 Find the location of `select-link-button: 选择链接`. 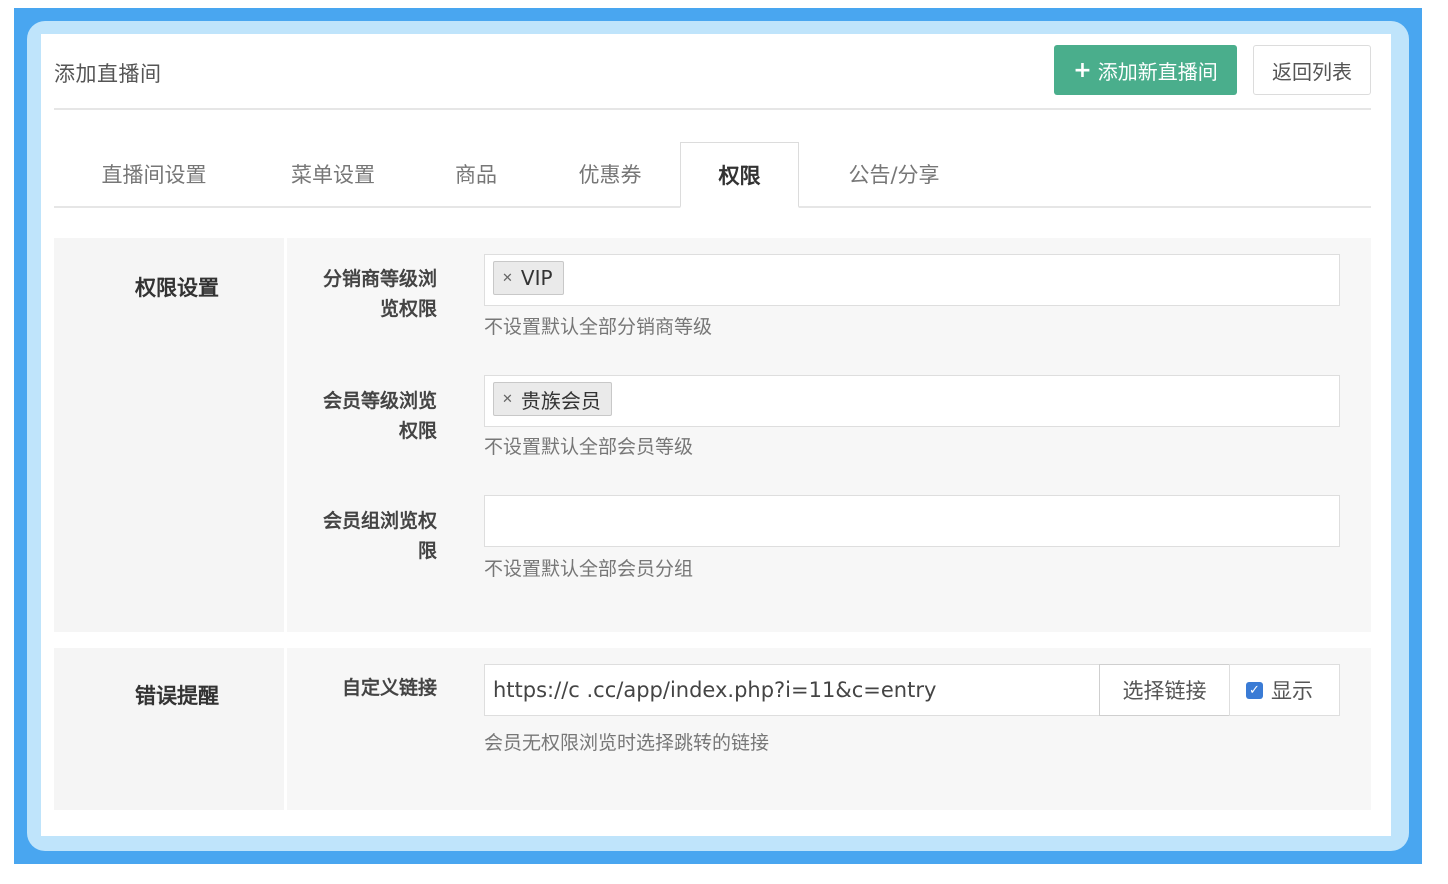

select-link-button: 选择链接 is located at coordinates (1164, 690).